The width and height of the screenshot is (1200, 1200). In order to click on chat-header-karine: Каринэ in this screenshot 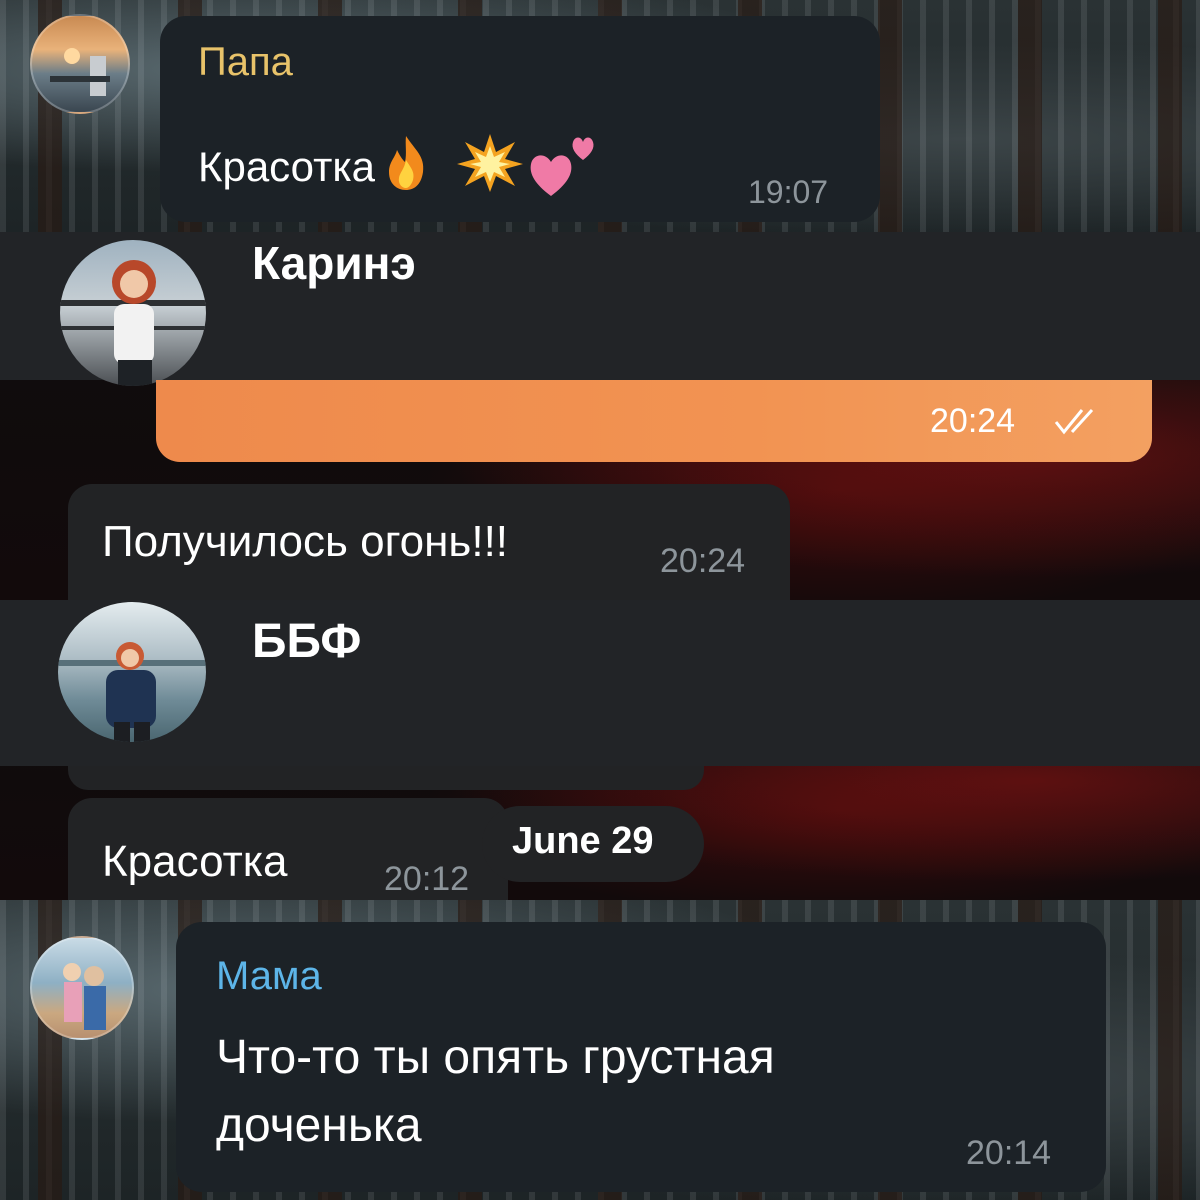, I will do `click(600, 309)`.